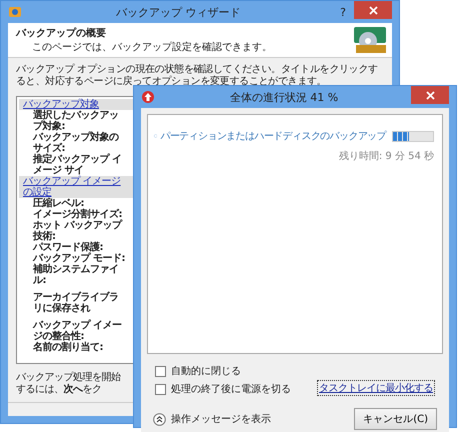  I want to click on summary-label: バックアップ対象のサイズ:, so click(76, 143).